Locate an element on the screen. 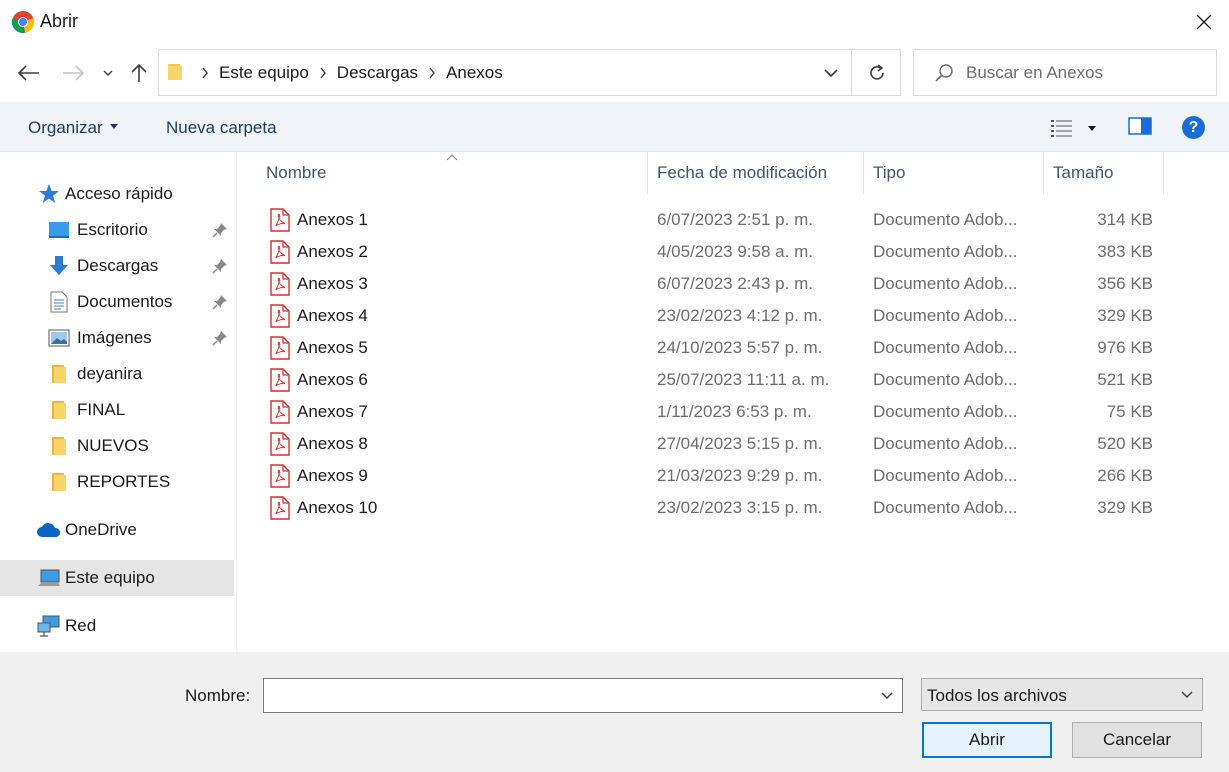  column-header-size: Tamaño is located at coordinates (1108, 173).